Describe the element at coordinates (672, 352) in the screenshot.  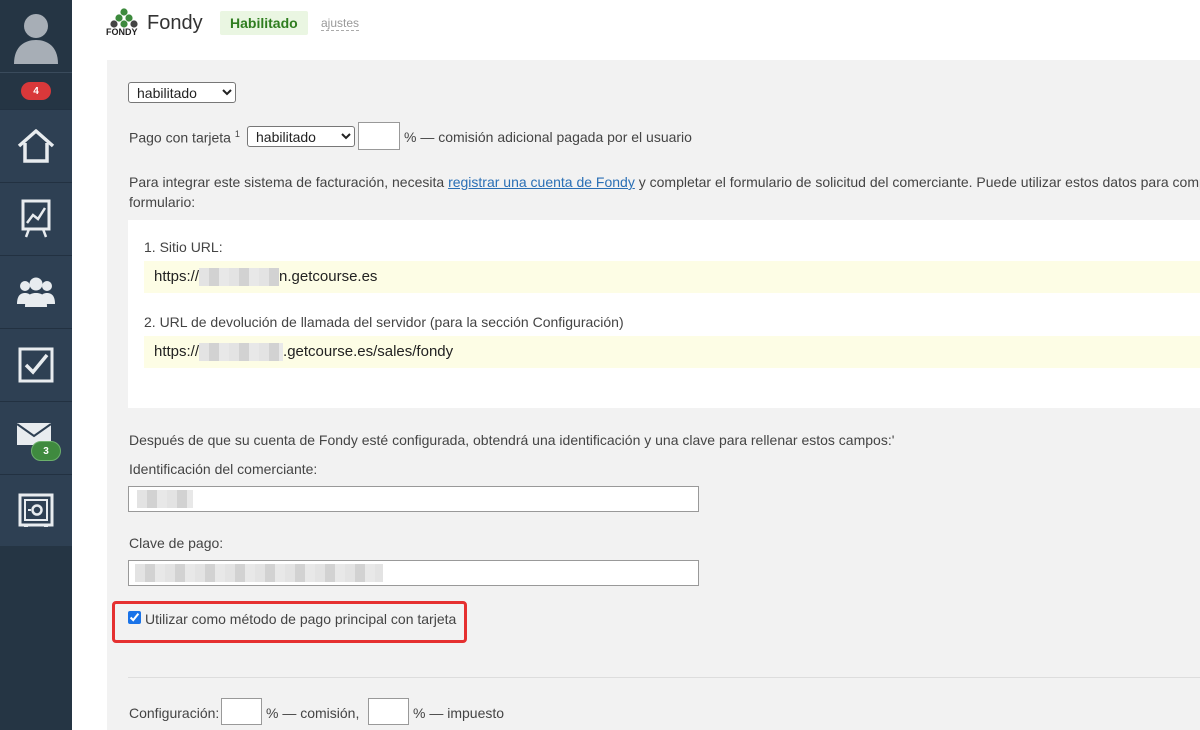
I see `callback-url-row: https://.getcourse.es/sales/fondy` at that location.